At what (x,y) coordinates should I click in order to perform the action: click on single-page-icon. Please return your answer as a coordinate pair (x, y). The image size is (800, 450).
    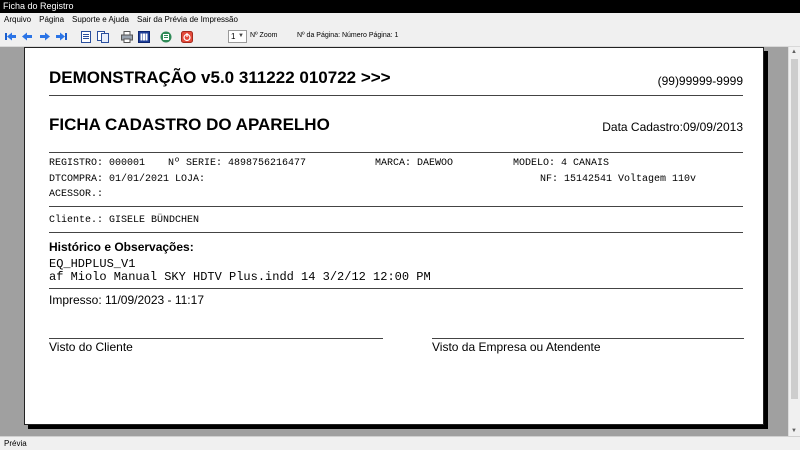
    Looking at the image, I should click on (85, 36).